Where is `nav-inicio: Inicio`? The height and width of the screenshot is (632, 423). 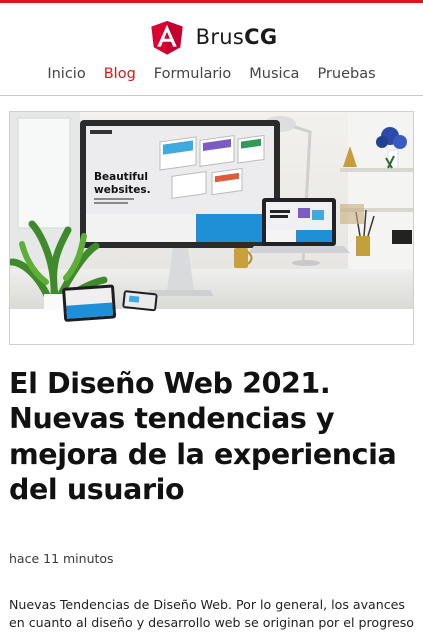
nav-inicio: Inicio is located at coordinates (66, 74).